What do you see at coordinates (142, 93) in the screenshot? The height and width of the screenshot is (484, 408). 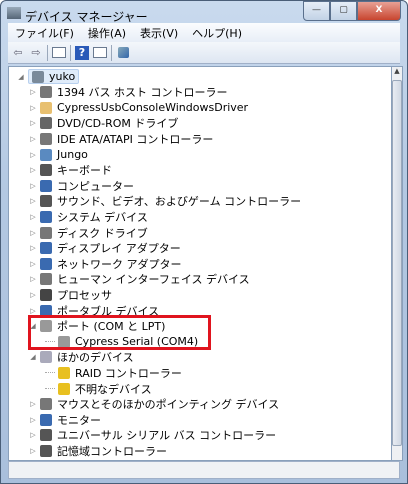 I see `tree-item-label: 1394 バス ホスト コントローラー` at bounding box center [142, 93].